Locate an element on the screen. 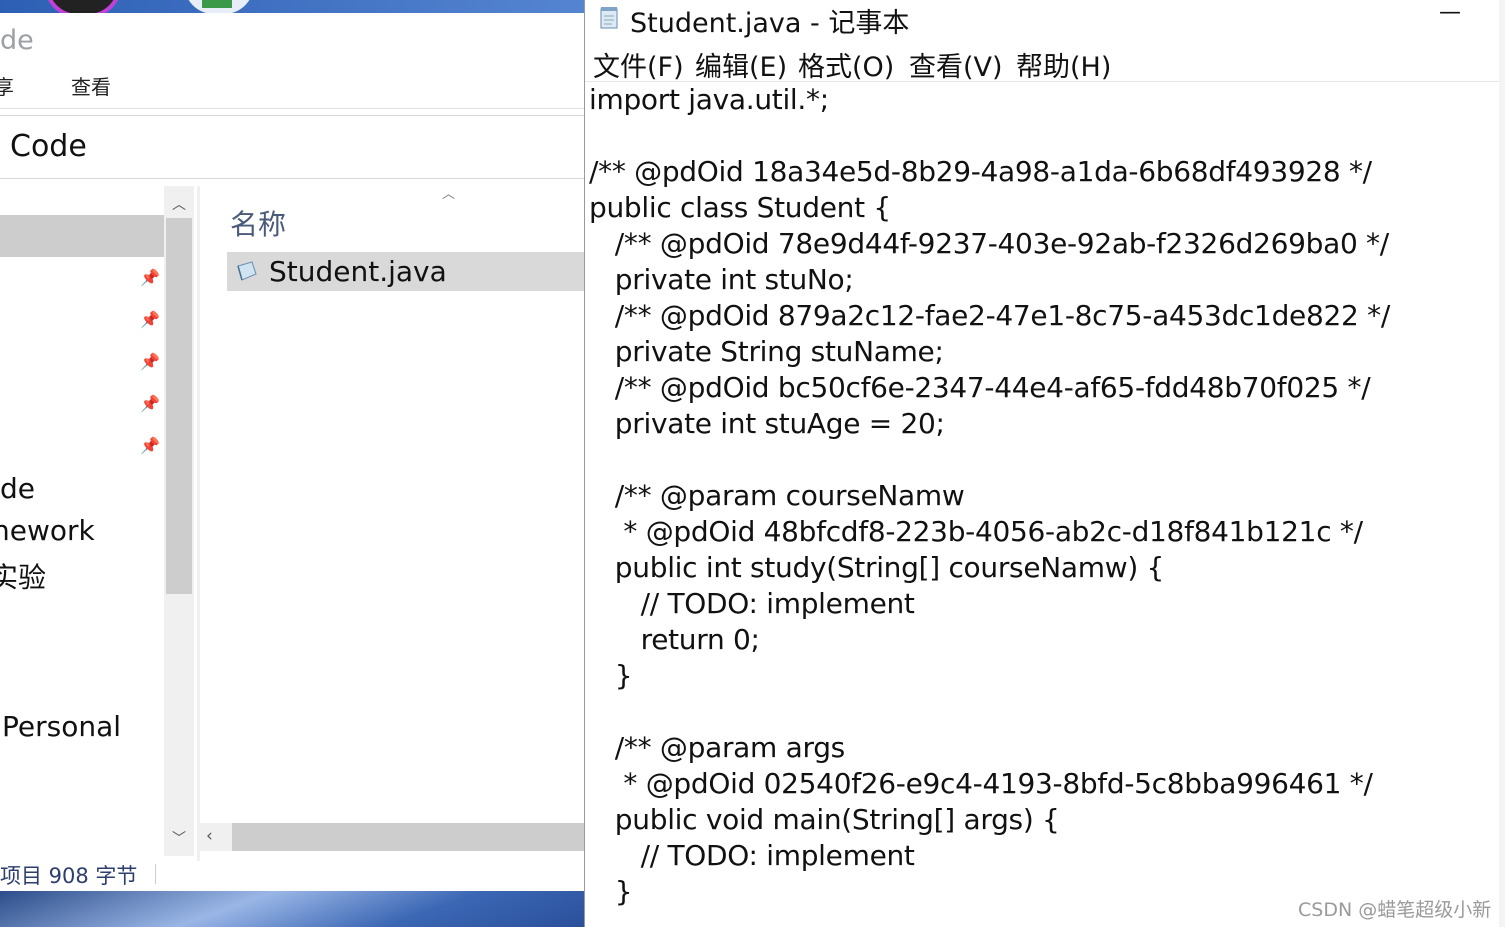 The width and height of the screenshot is (1505, 927). chevron-up-icon: ︿ is located at coordinates (179, 205).